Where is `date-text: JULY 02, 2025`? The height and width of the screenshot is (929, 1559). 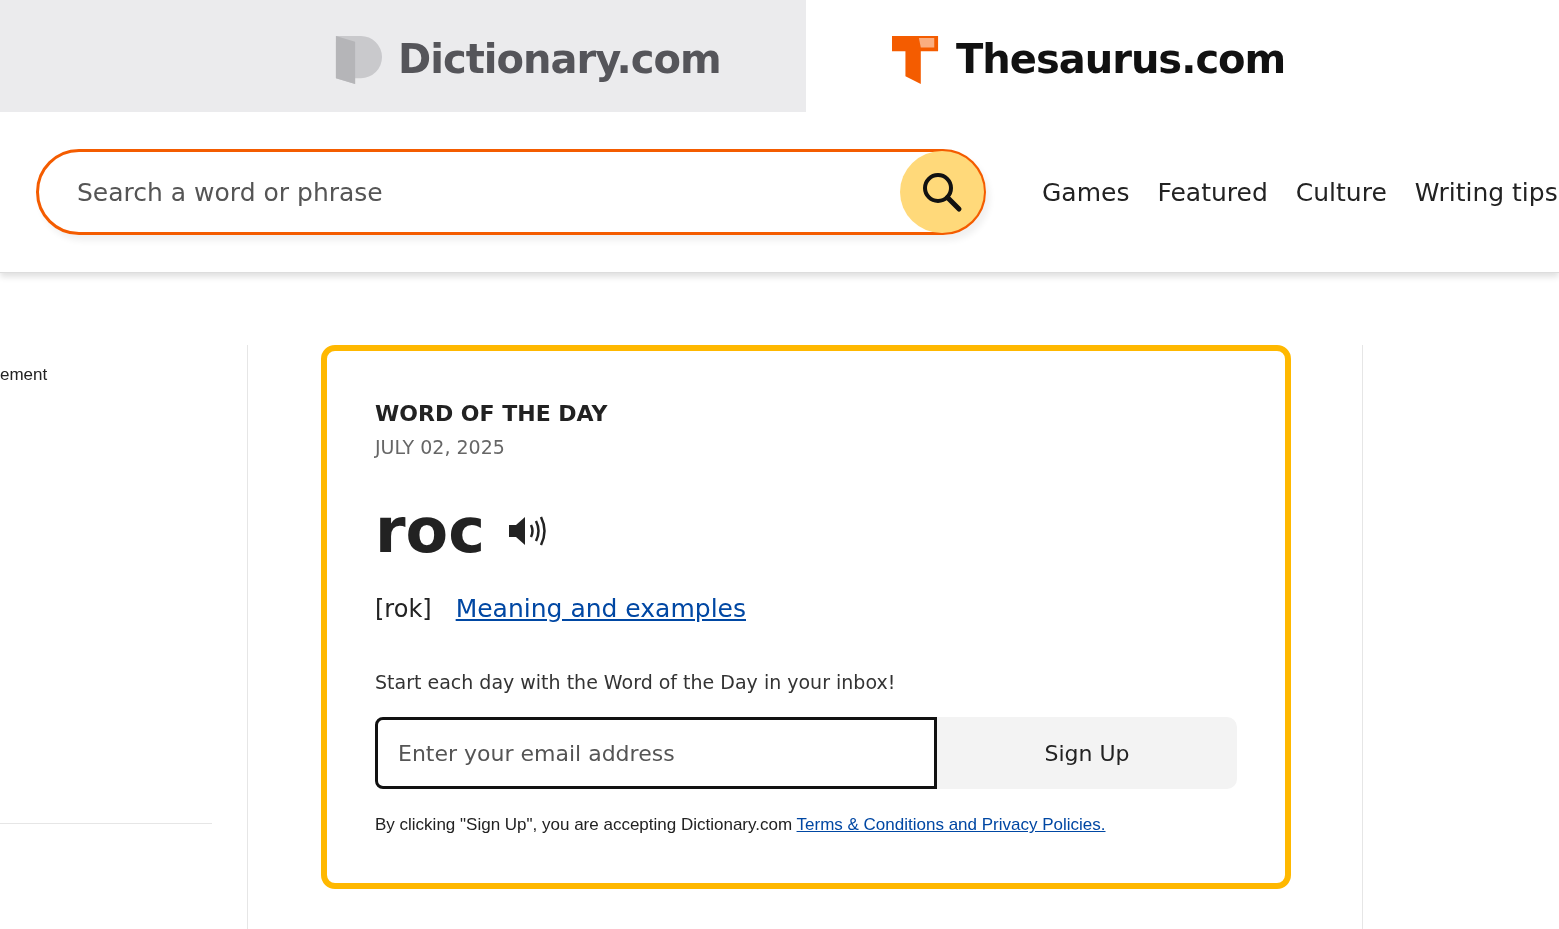
date-text: JULY 02, 2025 is located at coordinates (440, 447).